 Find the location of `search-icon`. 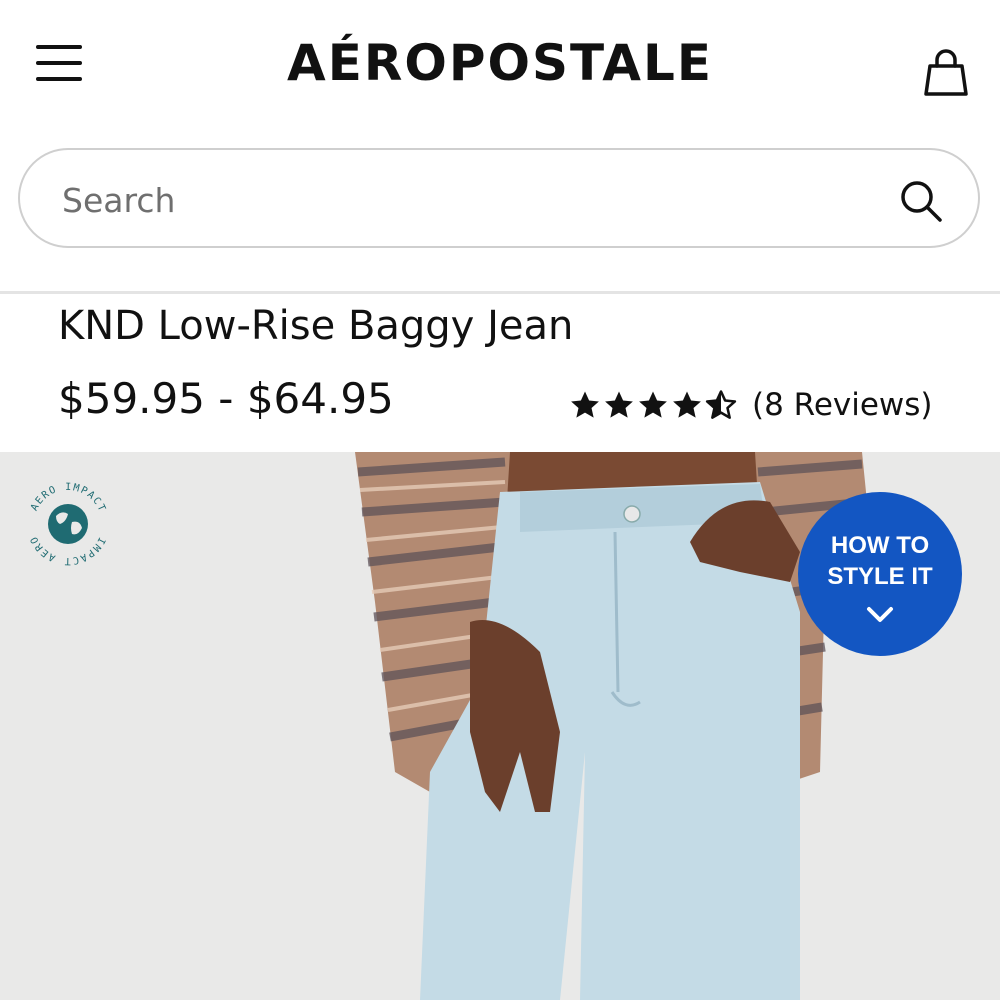

search-icon is located at coordinates (921, 201).